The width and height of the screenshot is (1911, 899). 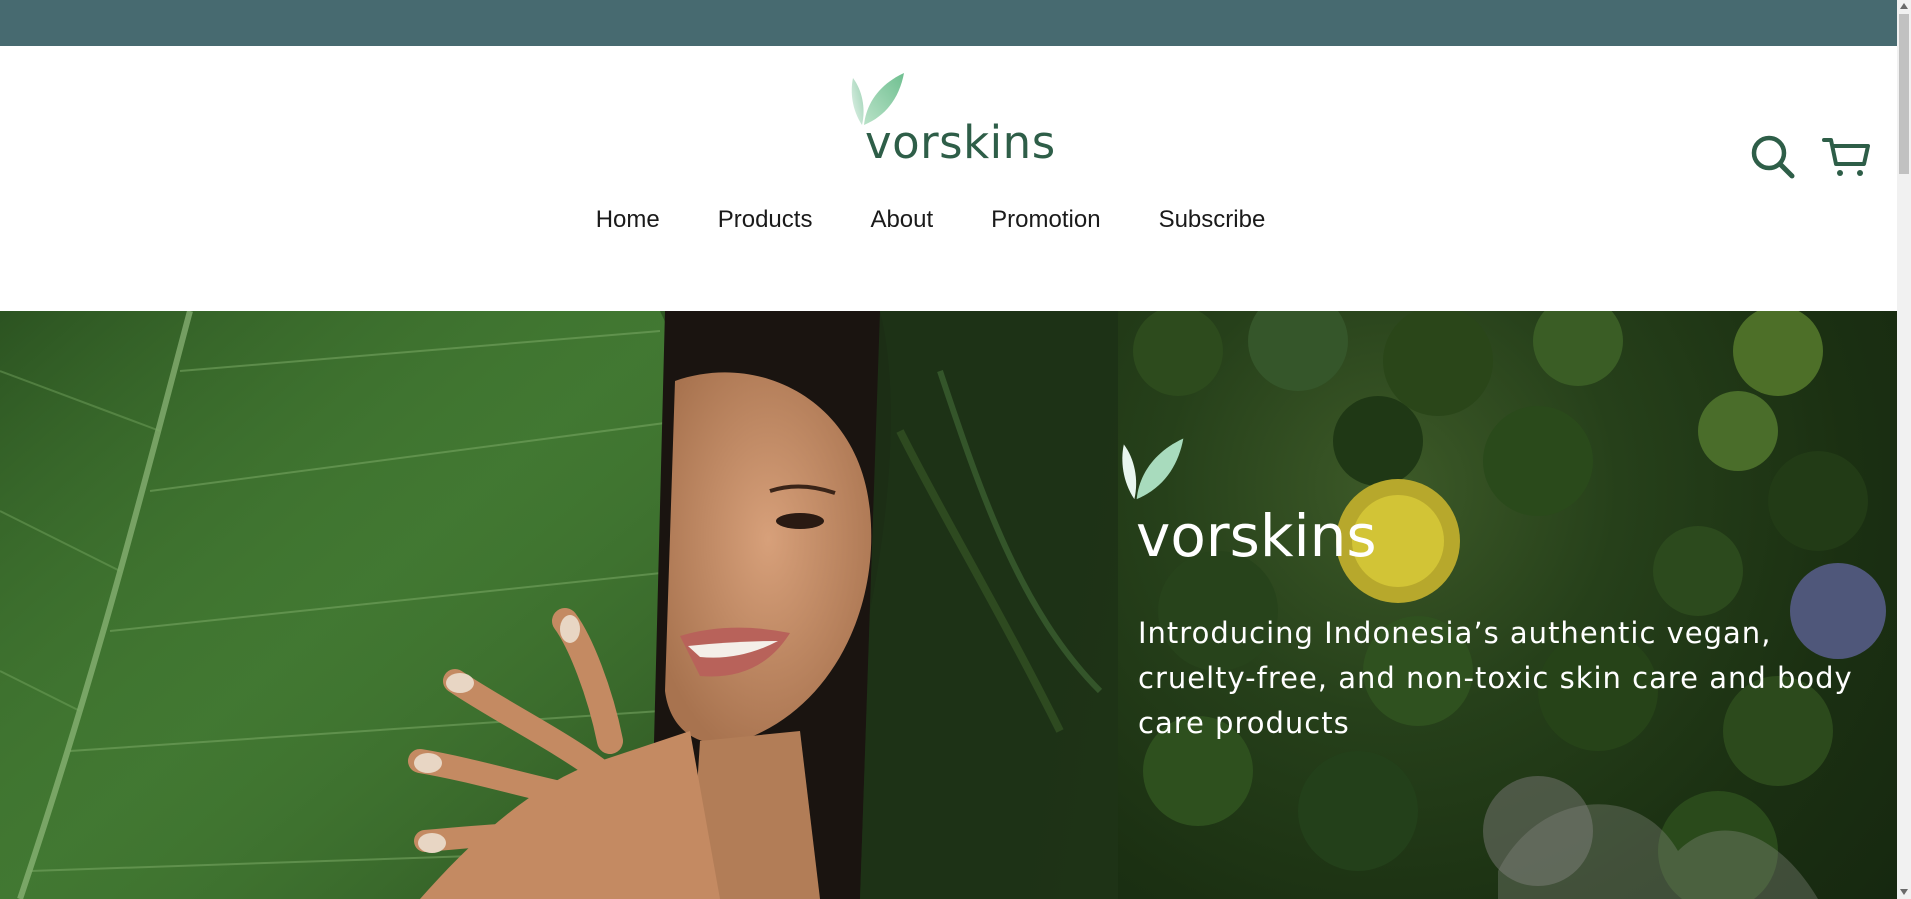 I want to click on cart-icon, so click(x=1846, y=157).